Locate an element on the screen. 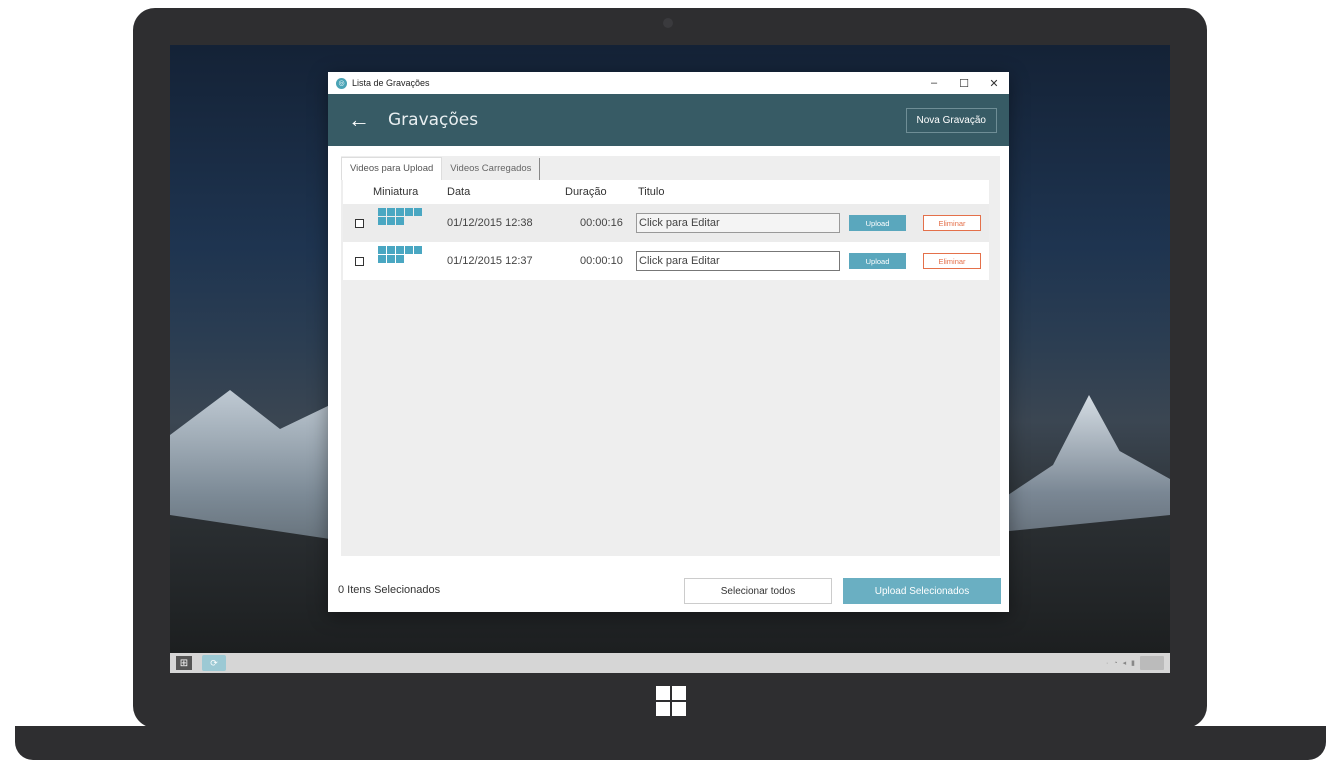 This screenshot has height=760, width=1335. tab-videos-upload: Videos para Upload is located at coordinates (392, 168).